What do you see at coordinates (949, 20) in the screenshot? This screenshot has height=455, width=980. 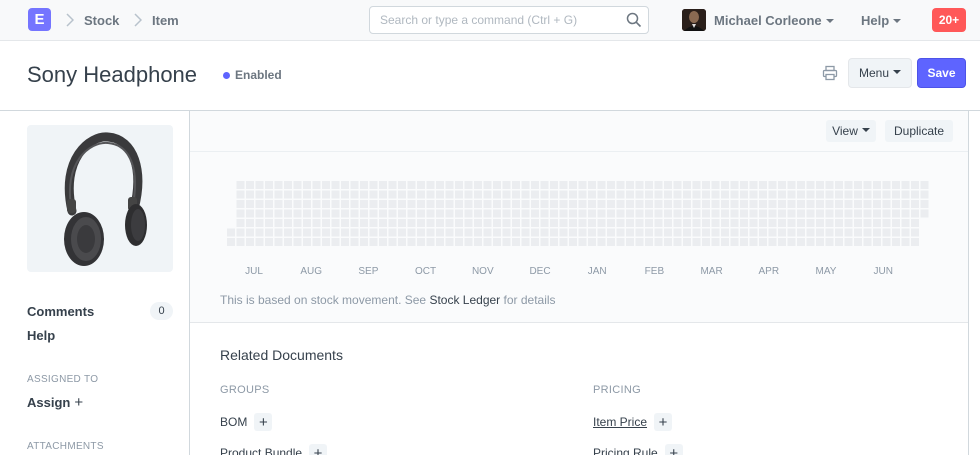 I see `notification-badge: 20+` at bounding box center [949, 20].